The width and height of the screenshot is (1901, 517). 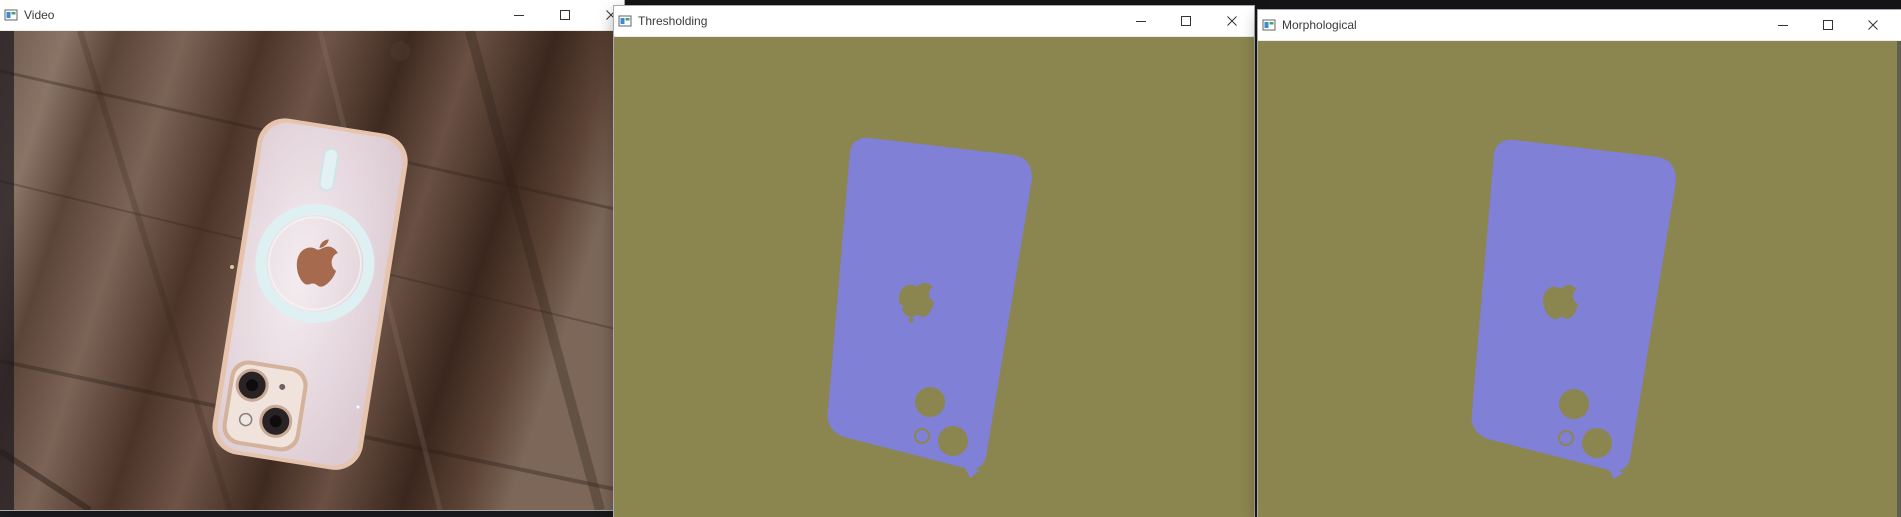 I want to click on video-titlebar: Video, so click(x=312, y=15).